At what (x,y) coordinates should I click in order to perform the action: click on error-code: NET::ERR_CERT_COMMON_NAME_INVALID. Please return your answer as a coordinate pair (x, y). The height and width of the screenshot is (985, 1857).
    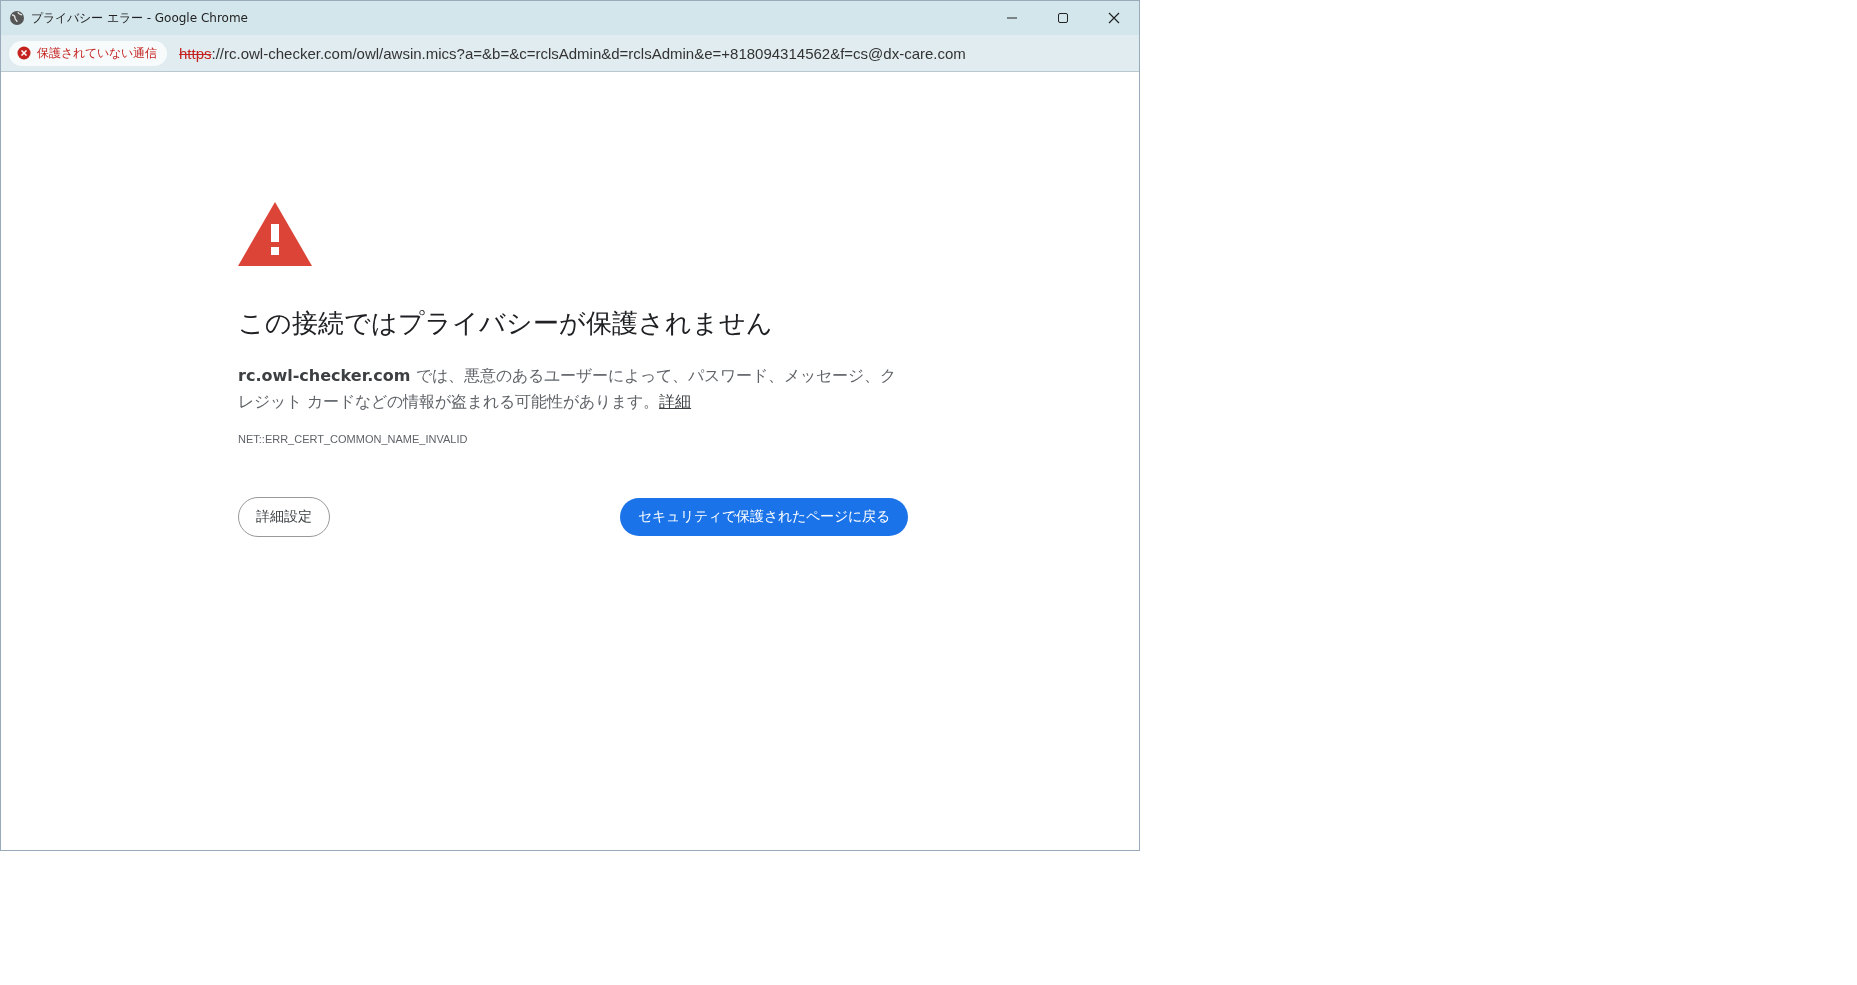
    Looking at the image, I should click on (353, 439).